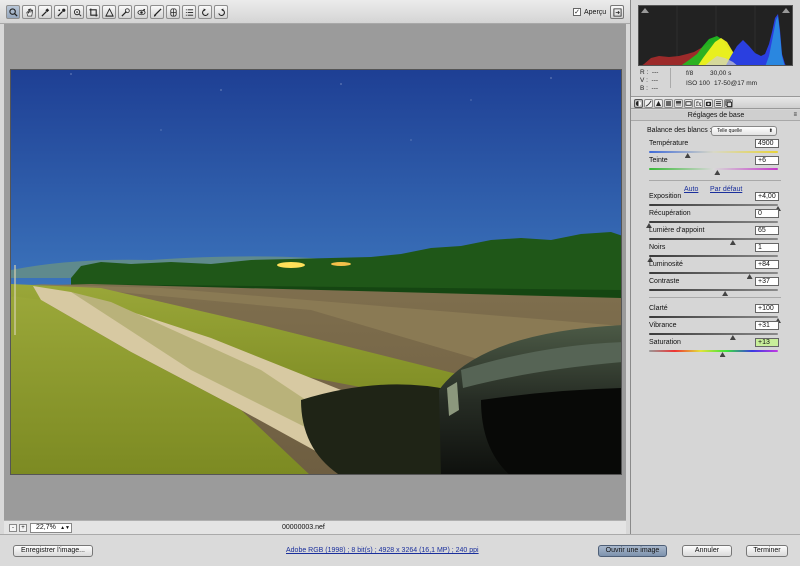 The width and height of the screenshot is (800, 566). I want to click on vibrance-slider-thumb, so click(732, 337).